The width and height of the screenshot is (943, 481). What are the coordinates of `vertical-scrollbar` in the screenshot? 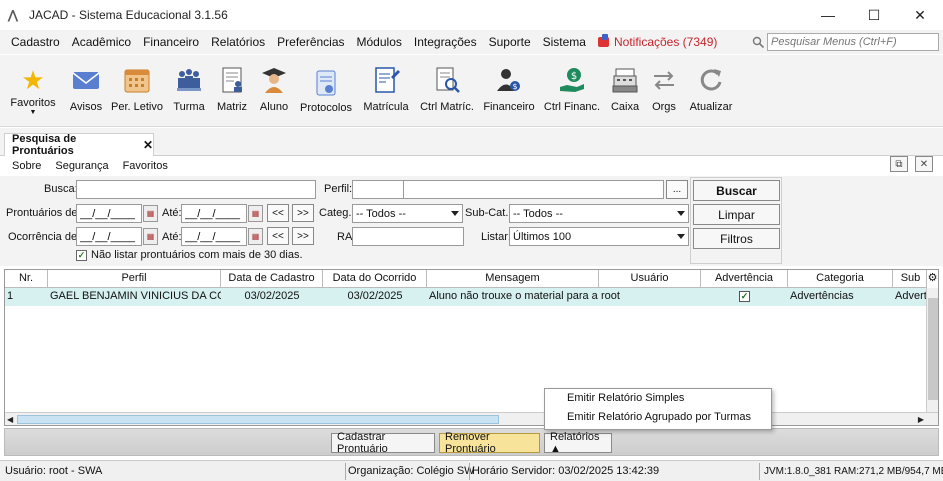 It's located at (932, 350).